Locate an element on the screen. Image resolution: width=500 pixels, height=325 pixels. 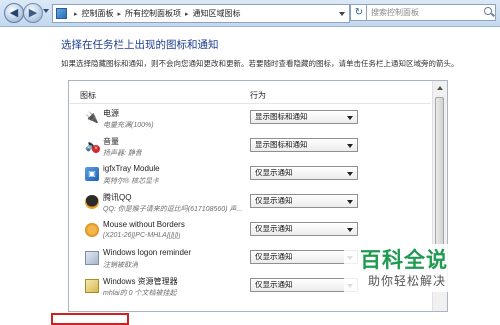
breadcrumb-notification-icons: 通知区域图标 is located at coordinates (217, 13).